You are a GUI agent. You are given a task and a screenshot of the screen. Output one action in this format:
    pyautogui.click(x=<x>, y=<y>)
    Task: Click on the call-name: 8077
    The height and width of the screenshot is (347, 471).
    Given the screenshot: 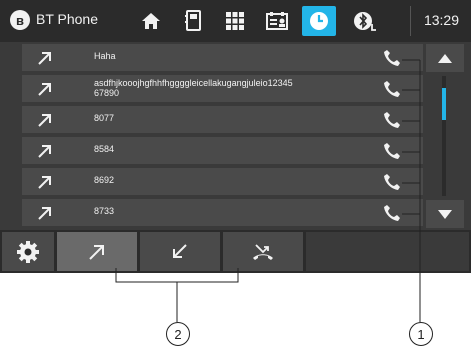 What is the action you would take?
    pyautogui.click(x=104, y=118)
    